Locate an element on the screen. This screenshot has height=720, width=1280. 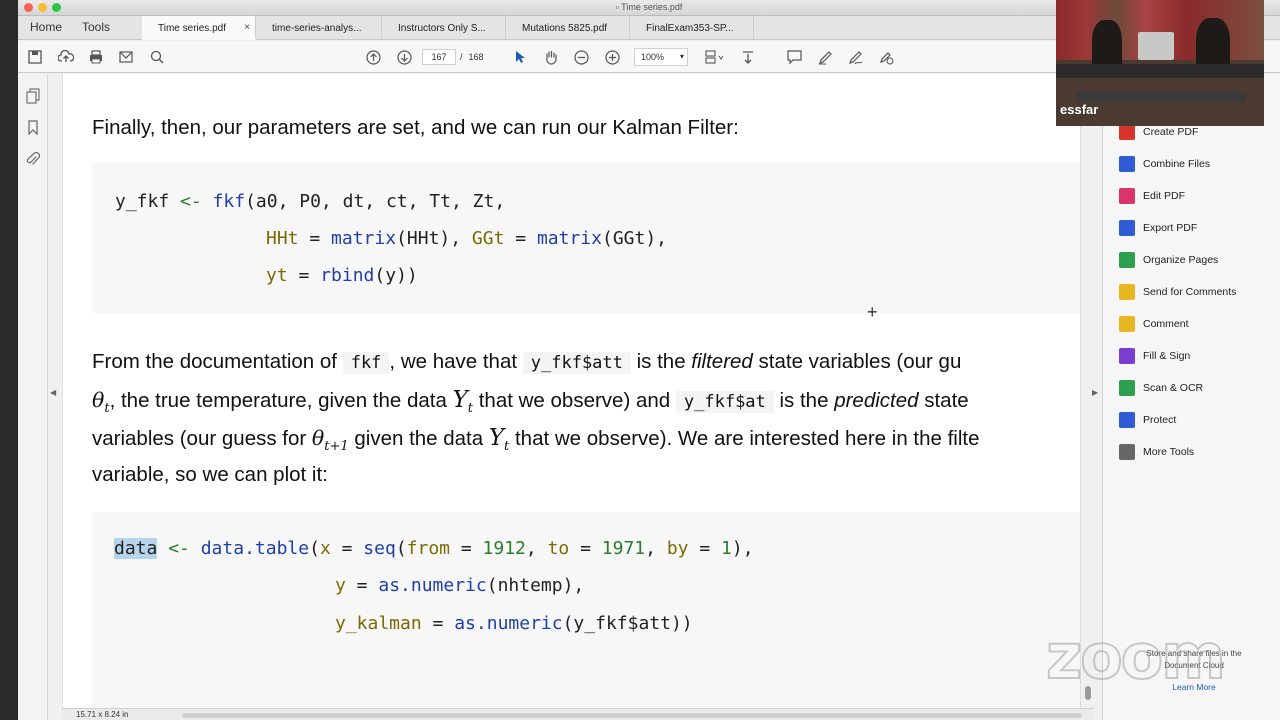
tool-label: Organize Pages is located at coordinates (1181, 260).